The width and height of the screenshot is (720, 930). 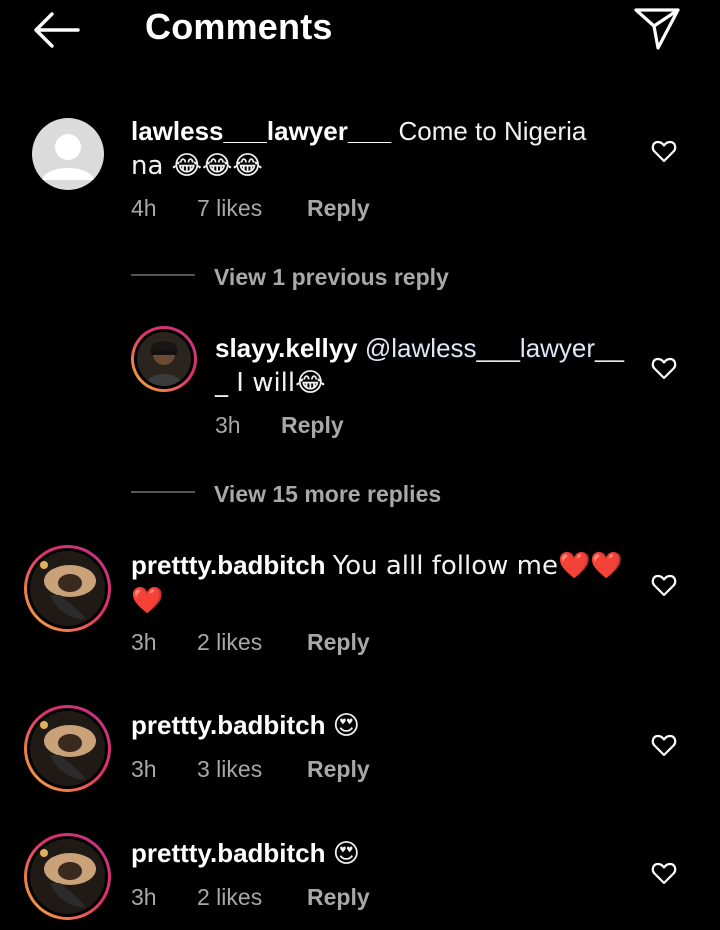 What do you see at coordinates (239, 26) in the screenshot?
I see `page-title: Comments` at bounding box center [239, 26].